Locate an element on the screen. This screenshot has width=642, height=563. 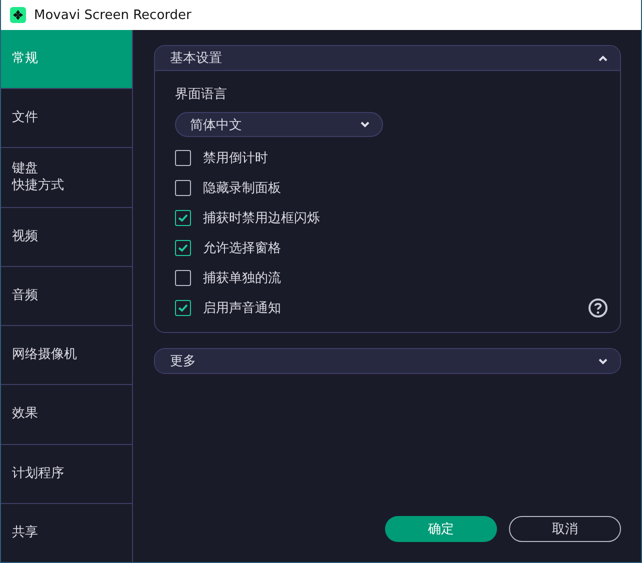
sidebar-item-label: 计划程序 is located at coordinates (38, 474).